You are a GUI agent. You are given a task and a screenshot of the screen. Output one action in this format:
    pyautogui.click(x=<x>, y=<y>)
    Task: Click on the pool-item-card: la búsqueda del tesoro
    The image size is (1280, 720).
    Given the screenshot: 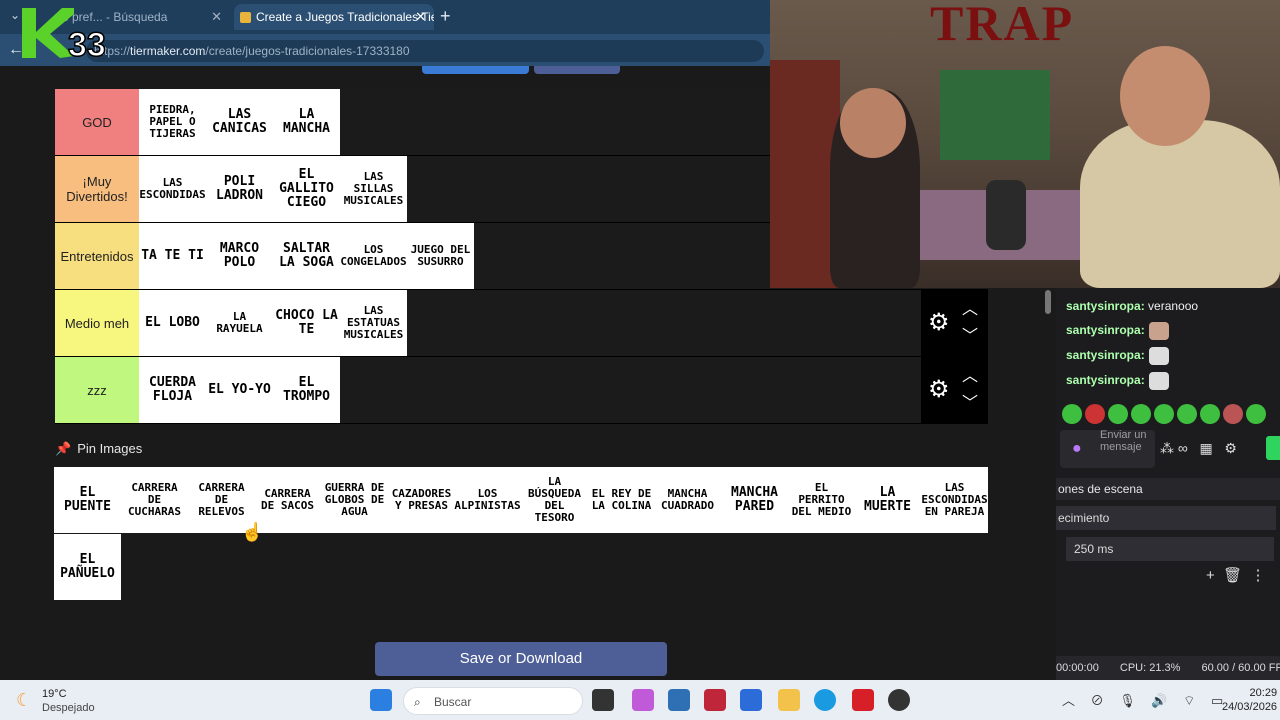 What is the action you would take?
    pyautogui.click(x=554, y=500)
    